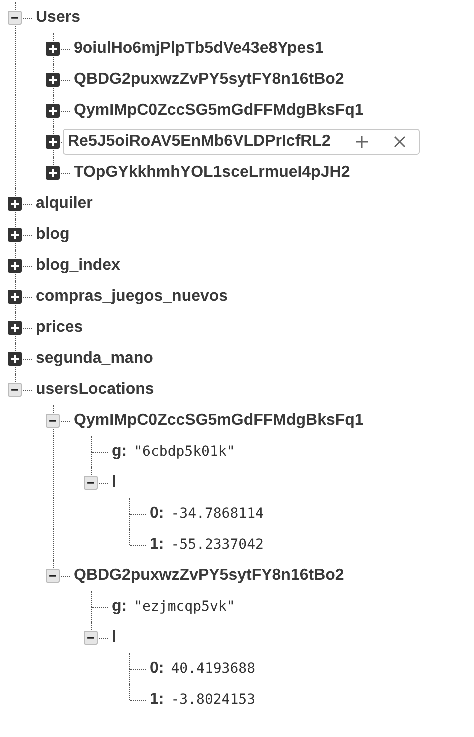 Image resolution: width=474 pixels, height=737 pixels. Describe the element at coordinates (213, 668) in the screenshot. I see `field-value: 40.4193688` at that location.